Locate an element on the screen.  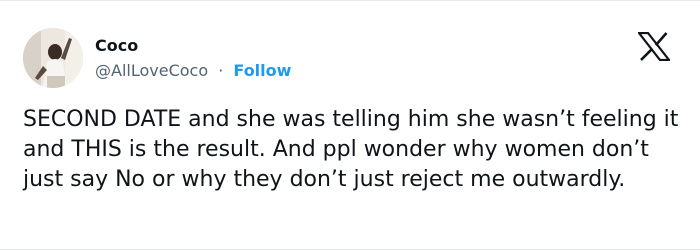
x-logo-icon is located at coordinates (654, 46).